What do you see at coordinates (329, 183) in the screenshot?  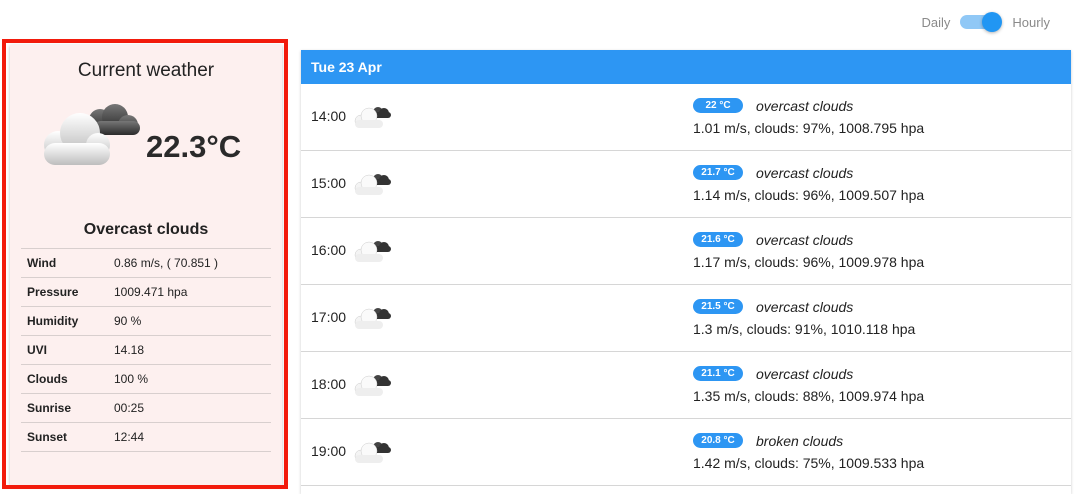 I see `hour-time: 15:00` at bounding box center [329, 183].